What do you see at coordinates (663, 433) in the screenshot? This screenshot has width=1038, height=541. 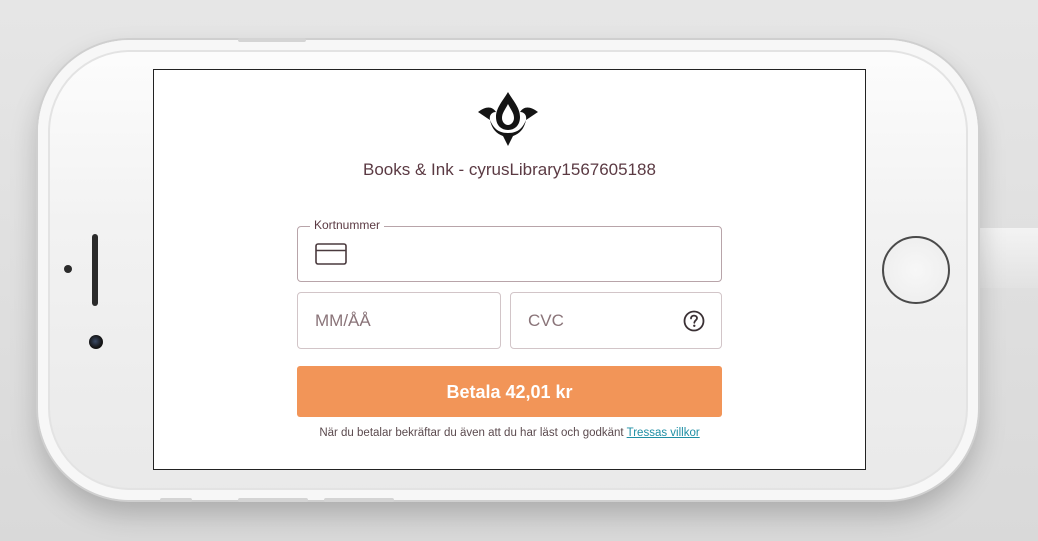 I see `terms-link: Tressas villkor` at bounding box center [663, 433].